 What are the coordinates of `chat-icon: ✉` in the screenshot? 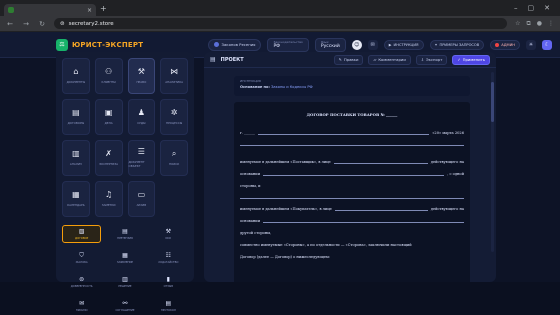 It's located at (372, 44).